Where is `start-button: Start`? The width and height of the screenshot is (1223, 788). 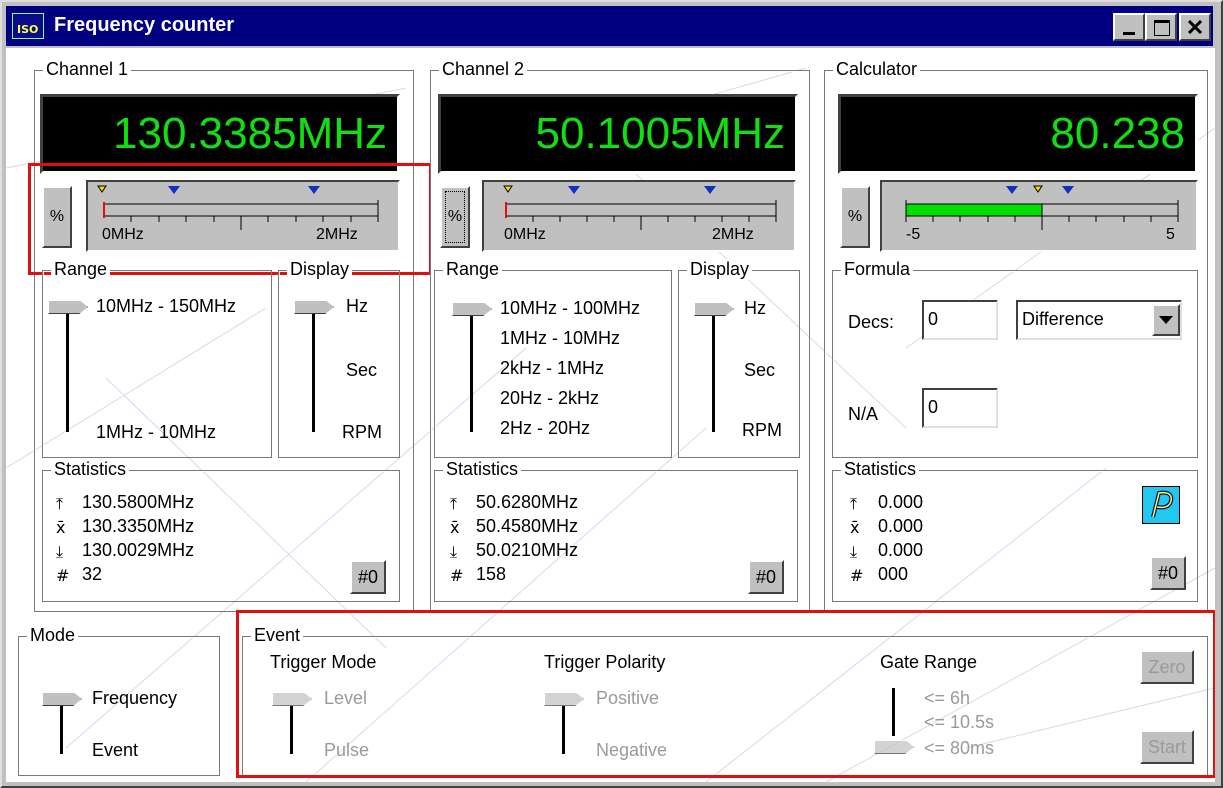 start-button: Start is located at coordinates (1167, 747).